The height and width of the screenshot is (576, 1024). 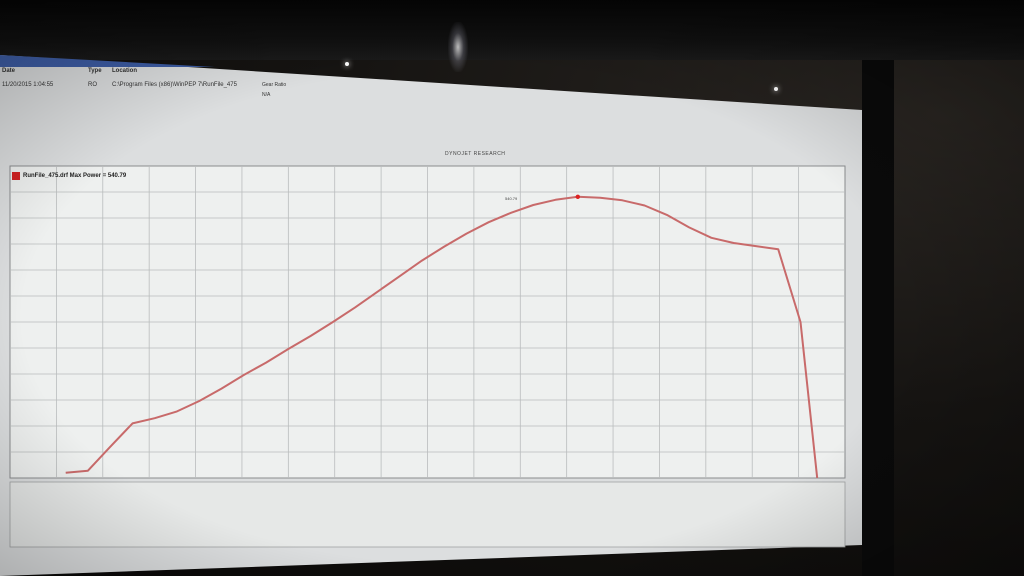 What do you see at coordinates (427, 514) in the screenshot?
I see `secondary-plot-area` at bounding box center [427, 514].